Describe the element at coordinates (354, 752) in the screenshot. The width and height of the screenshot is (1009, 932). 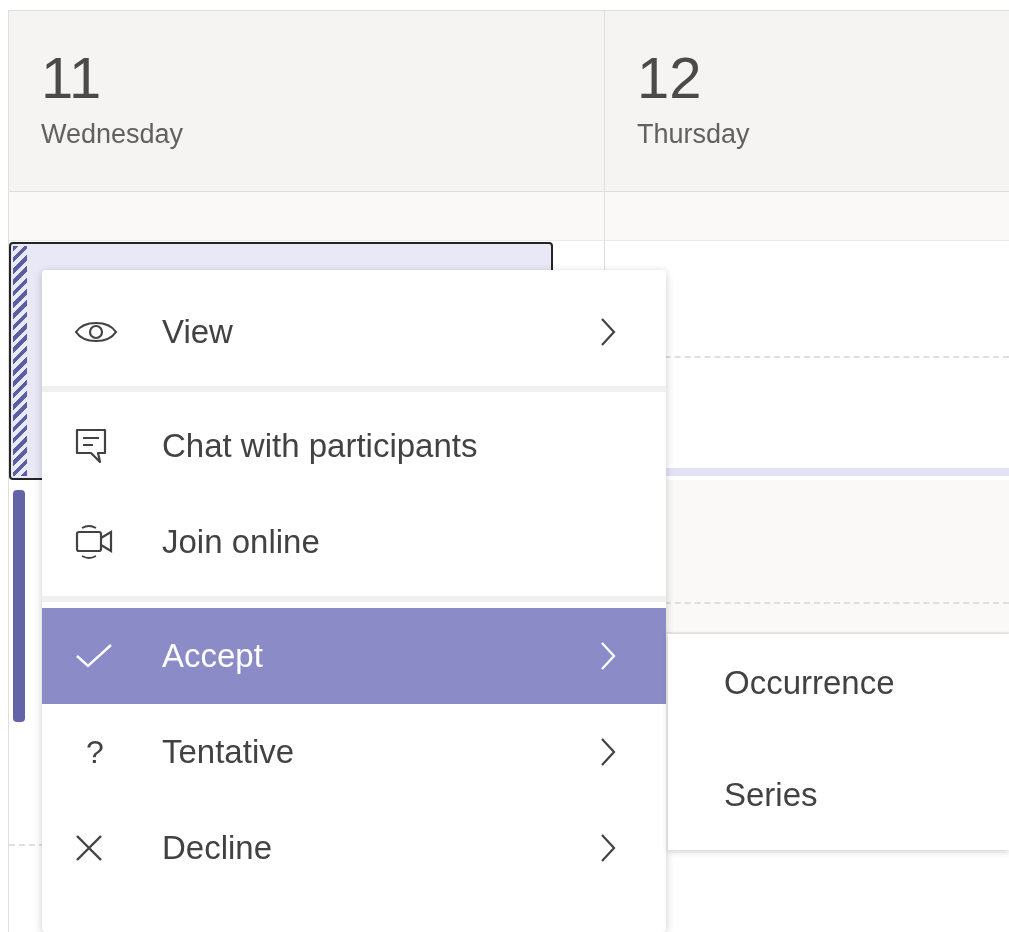
I see `menu-item: ? Tentative` at that location.